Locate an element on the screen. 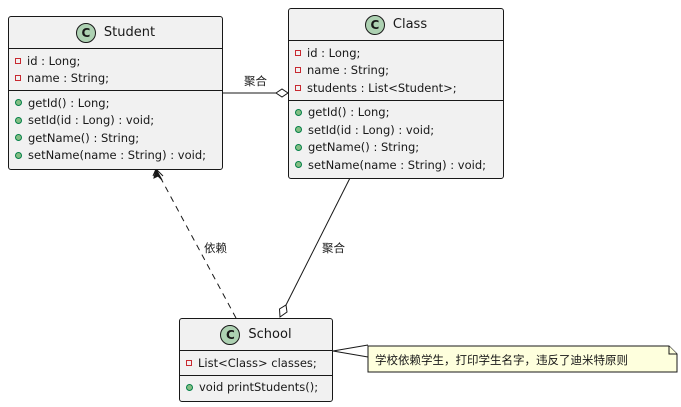 This screenshot has height=407, width=681. class-header: C School is located at coordinates (256, 334).